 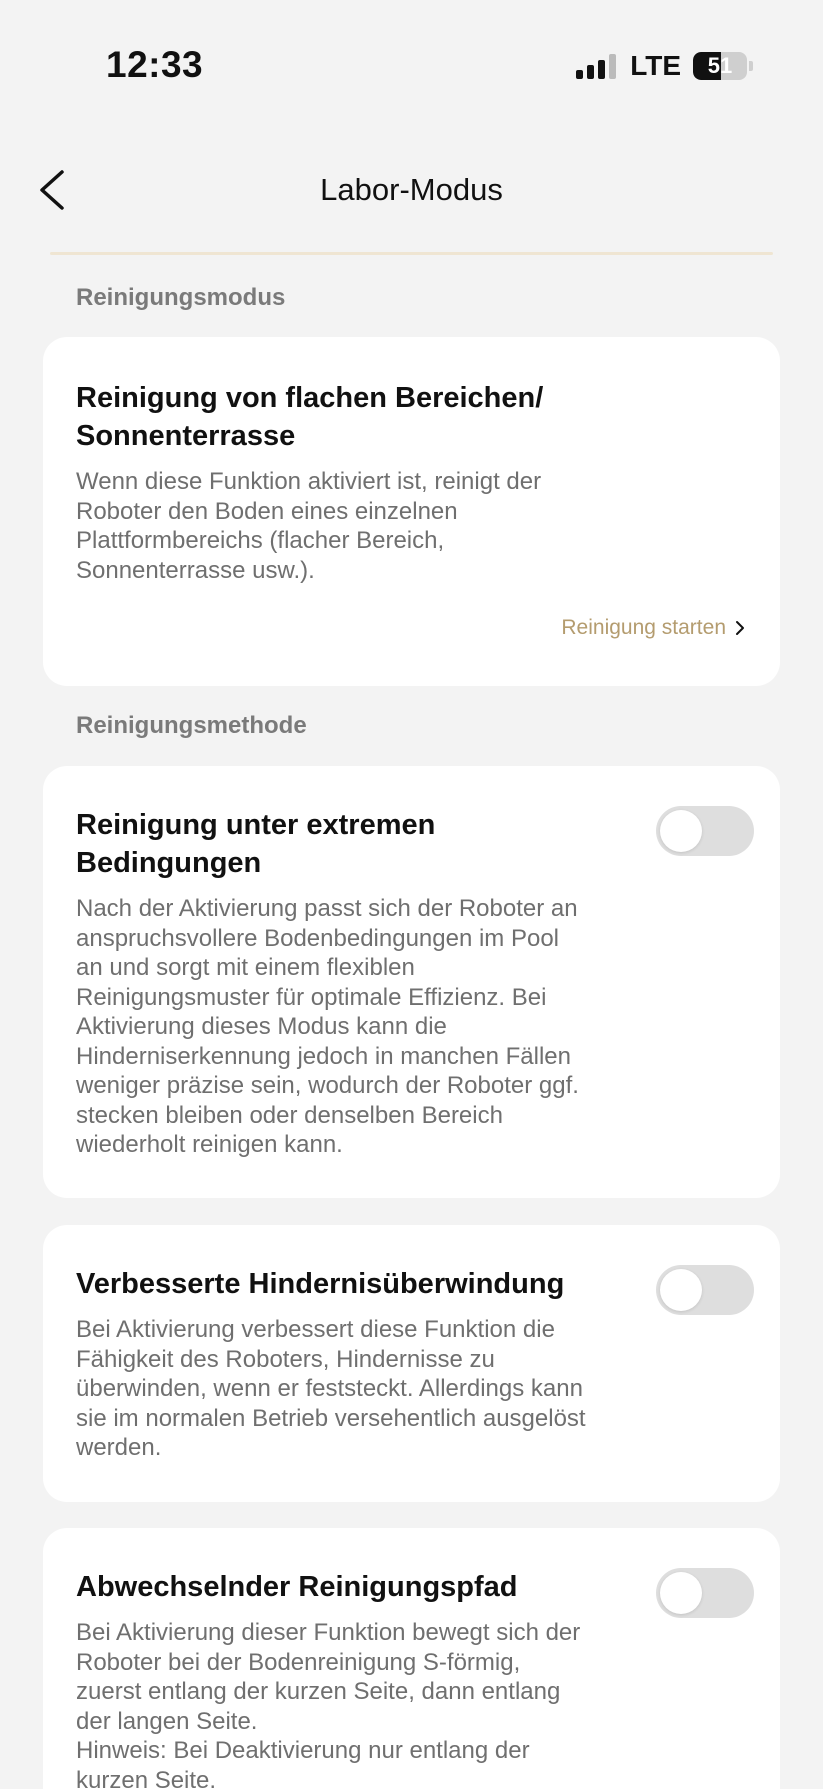 What do you see at coordinates (740, 628) in the screenshot?
I see `chevron-right-icon` at bounding box center [740, 628].